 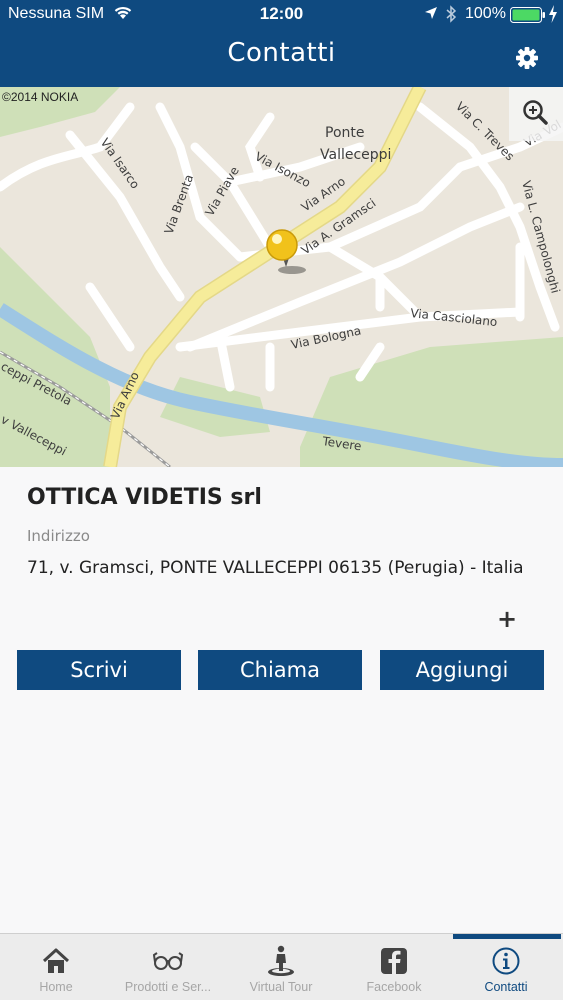 I want to click on map-label: Via C. Treves, so click(x=485, y=131).